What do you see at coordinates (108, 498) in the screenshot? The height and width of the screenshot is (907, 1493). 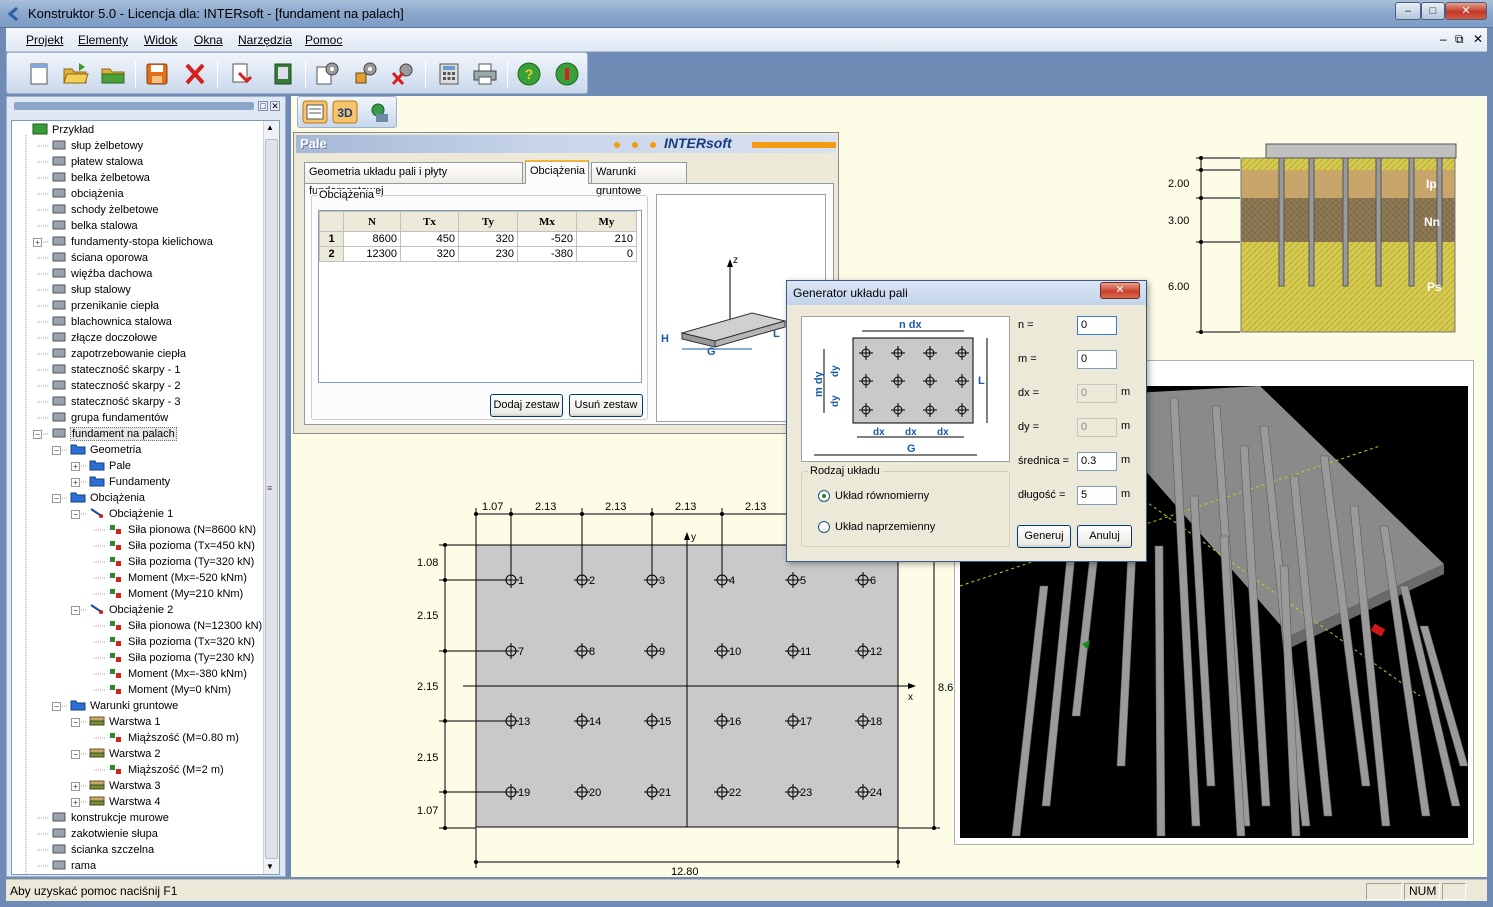 I see `tree-item: Obciążenia` at bounding box center [108, 498].